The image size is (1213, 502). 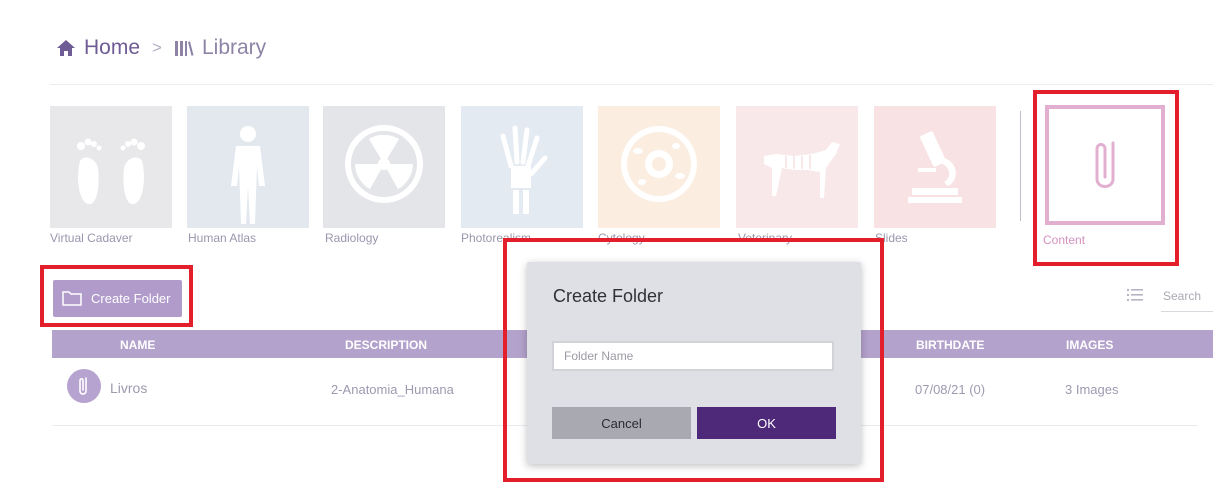 I want to click on avatar, so click(x=84, y=386).